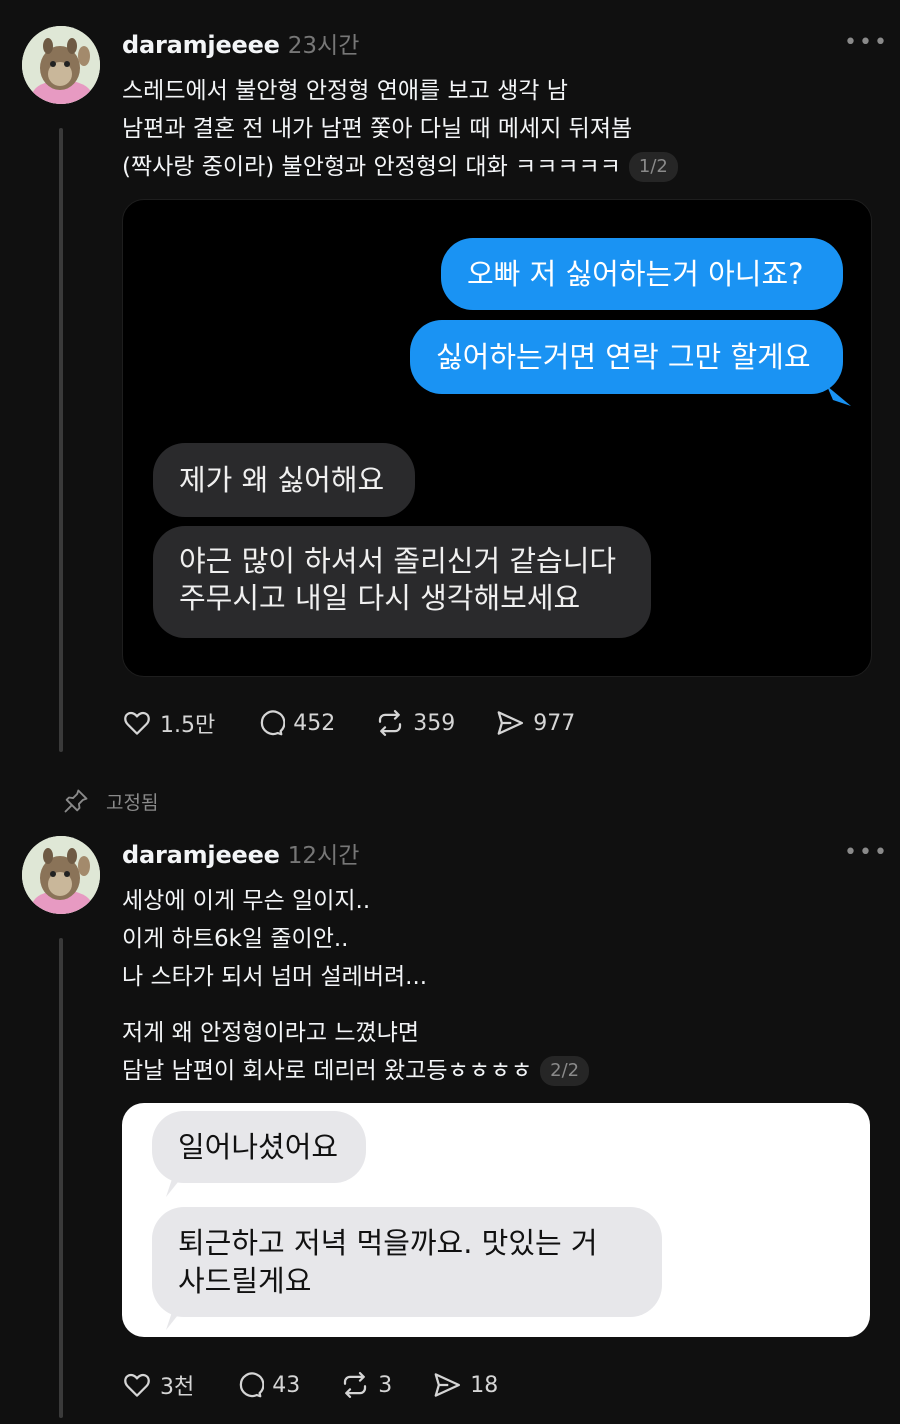 Image resolution: width=900 pixels, height=1424 pixels. What do you see at coordinates (323, 856) in the screenshot?
I see `post-time: 12시간` at bounding box center [323, 856].